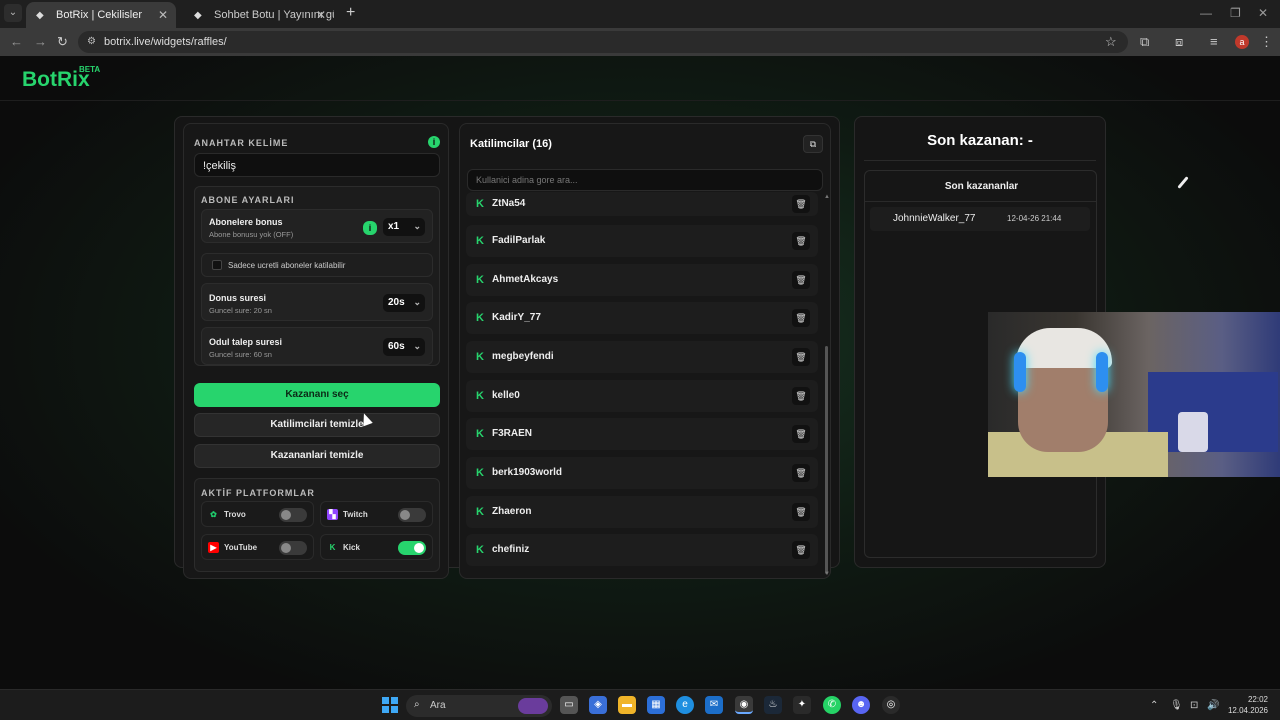 The width and height of the screenshot is (1280, 720). Describe the element at coordinates (1213, 705) in the screenshot. I see `volume-icon: 🔊` at that location.